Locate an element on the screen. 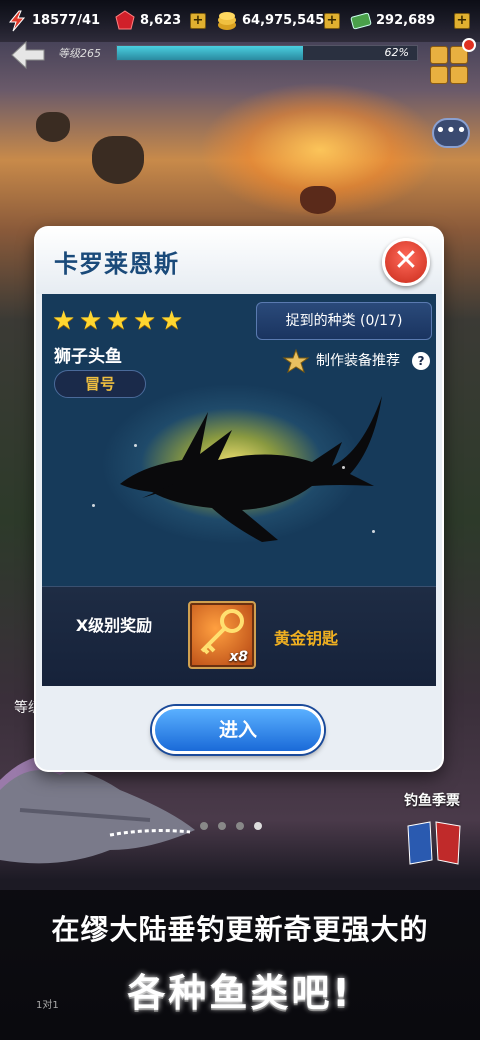 This screenshot has height=1040, width=480. add-gems-button: + is located at coordinates (198, 21).